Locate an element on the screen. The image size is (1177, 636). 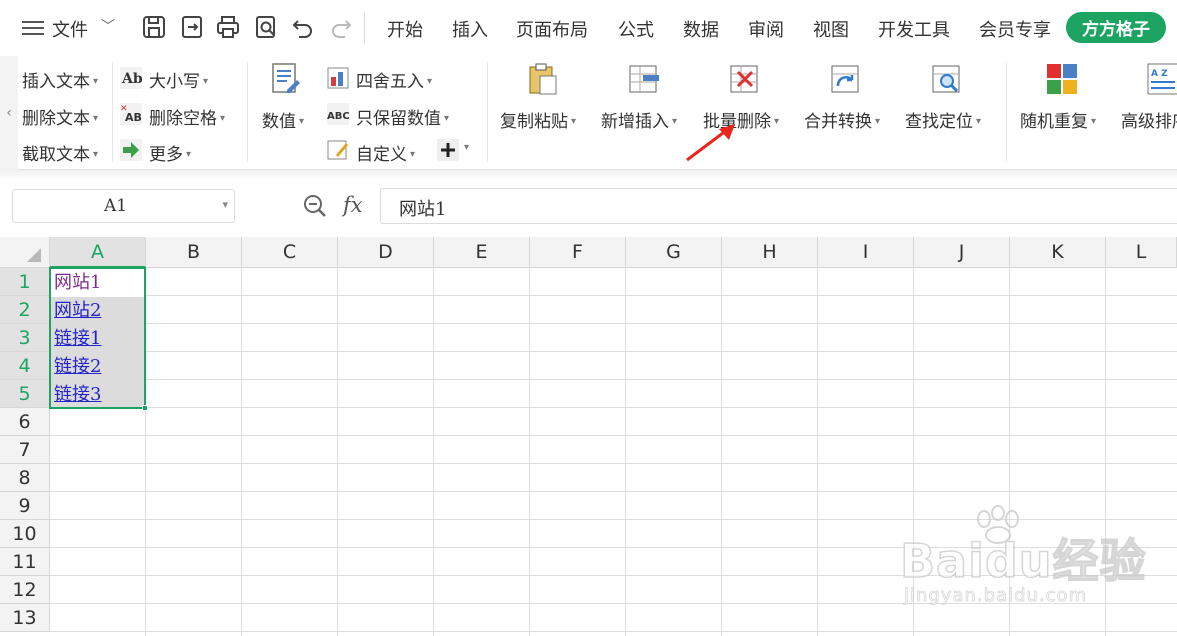
insert-text-button: 插入文本 ▾ is located at coordinates (60, 79).